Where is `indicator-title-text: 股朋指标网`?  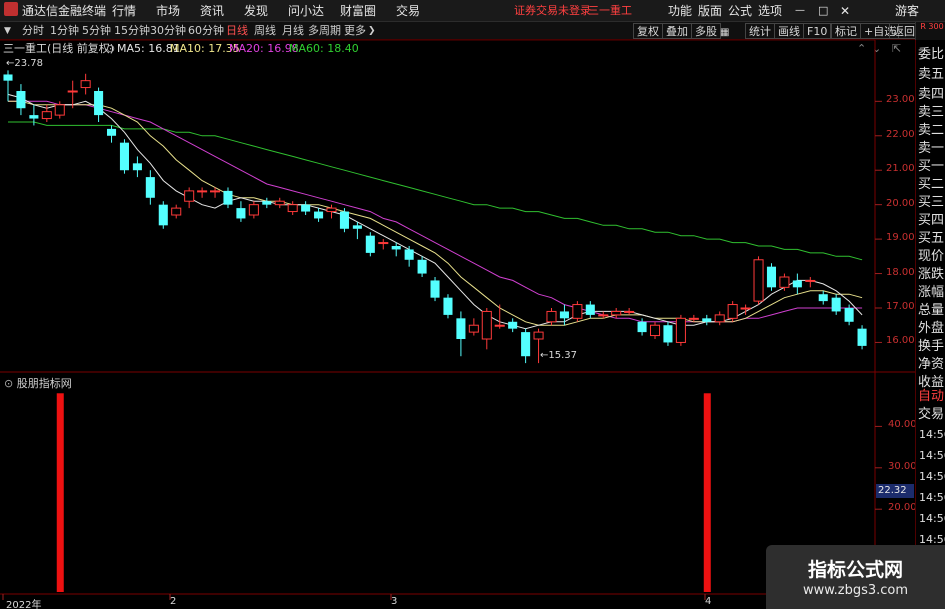 indicator-title-text: 股朋指标网 is located at coordinates (44, 383).